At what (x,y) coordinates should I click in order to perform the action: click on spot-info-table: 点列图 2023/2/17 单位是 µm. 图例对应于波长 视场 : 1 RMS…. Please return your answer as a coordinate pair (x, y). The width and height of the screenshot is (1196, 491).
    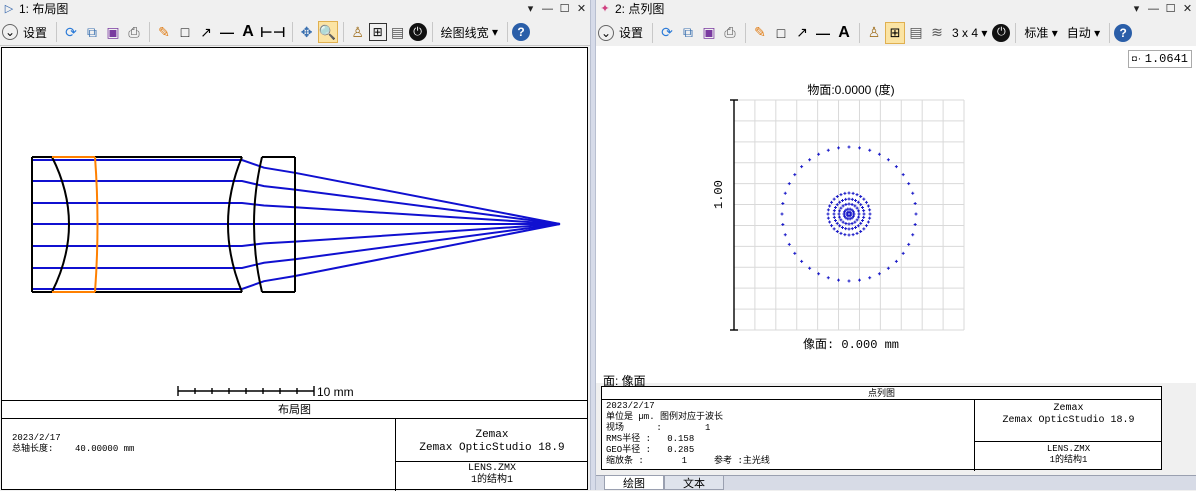
    Looking at the image, I should click on (881, 428).